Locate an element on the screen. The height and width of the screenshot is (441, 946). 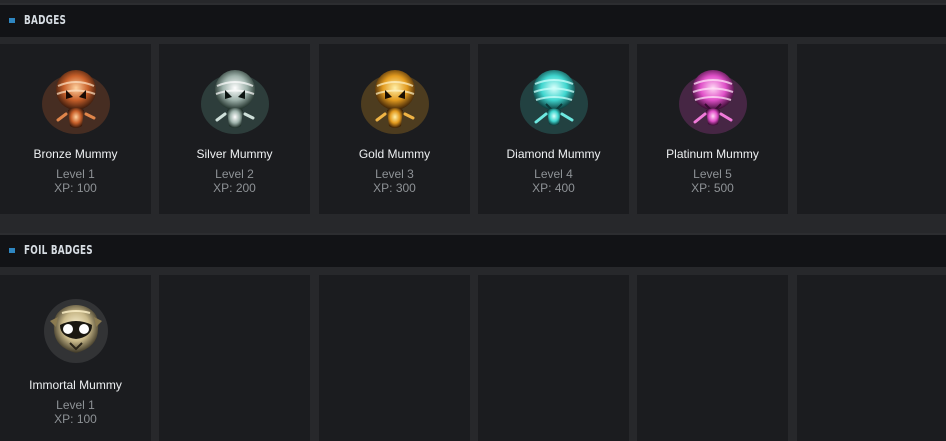
badge-name: Diamond Mummy is located at coordinates (553, 154).